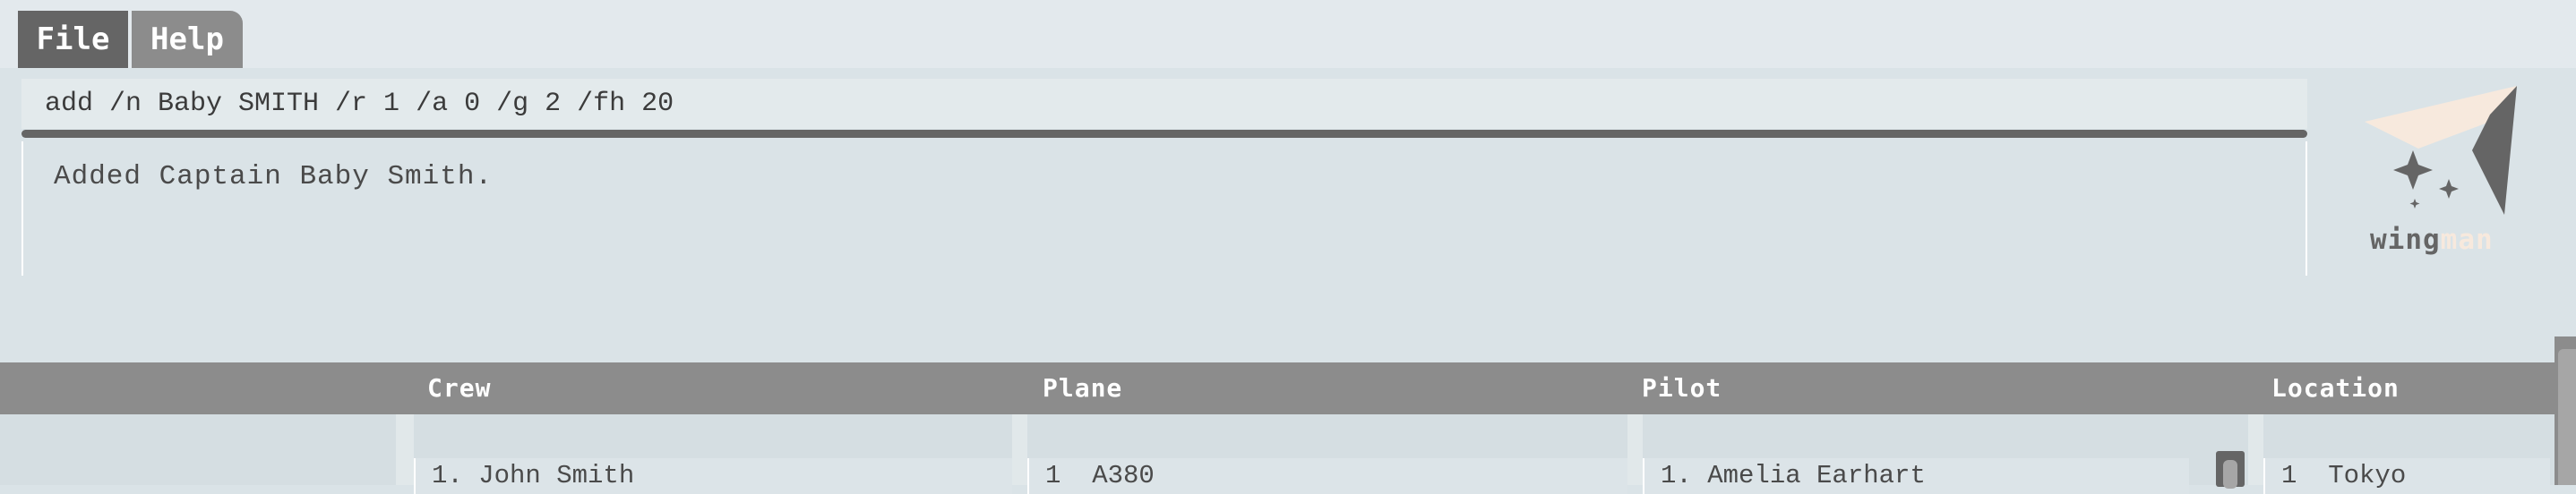 The image size is (2576, 494). Describe the element at coordinates (1327, 476) in the screenshot. I see `plane-list-item: 1 A380` at that location.